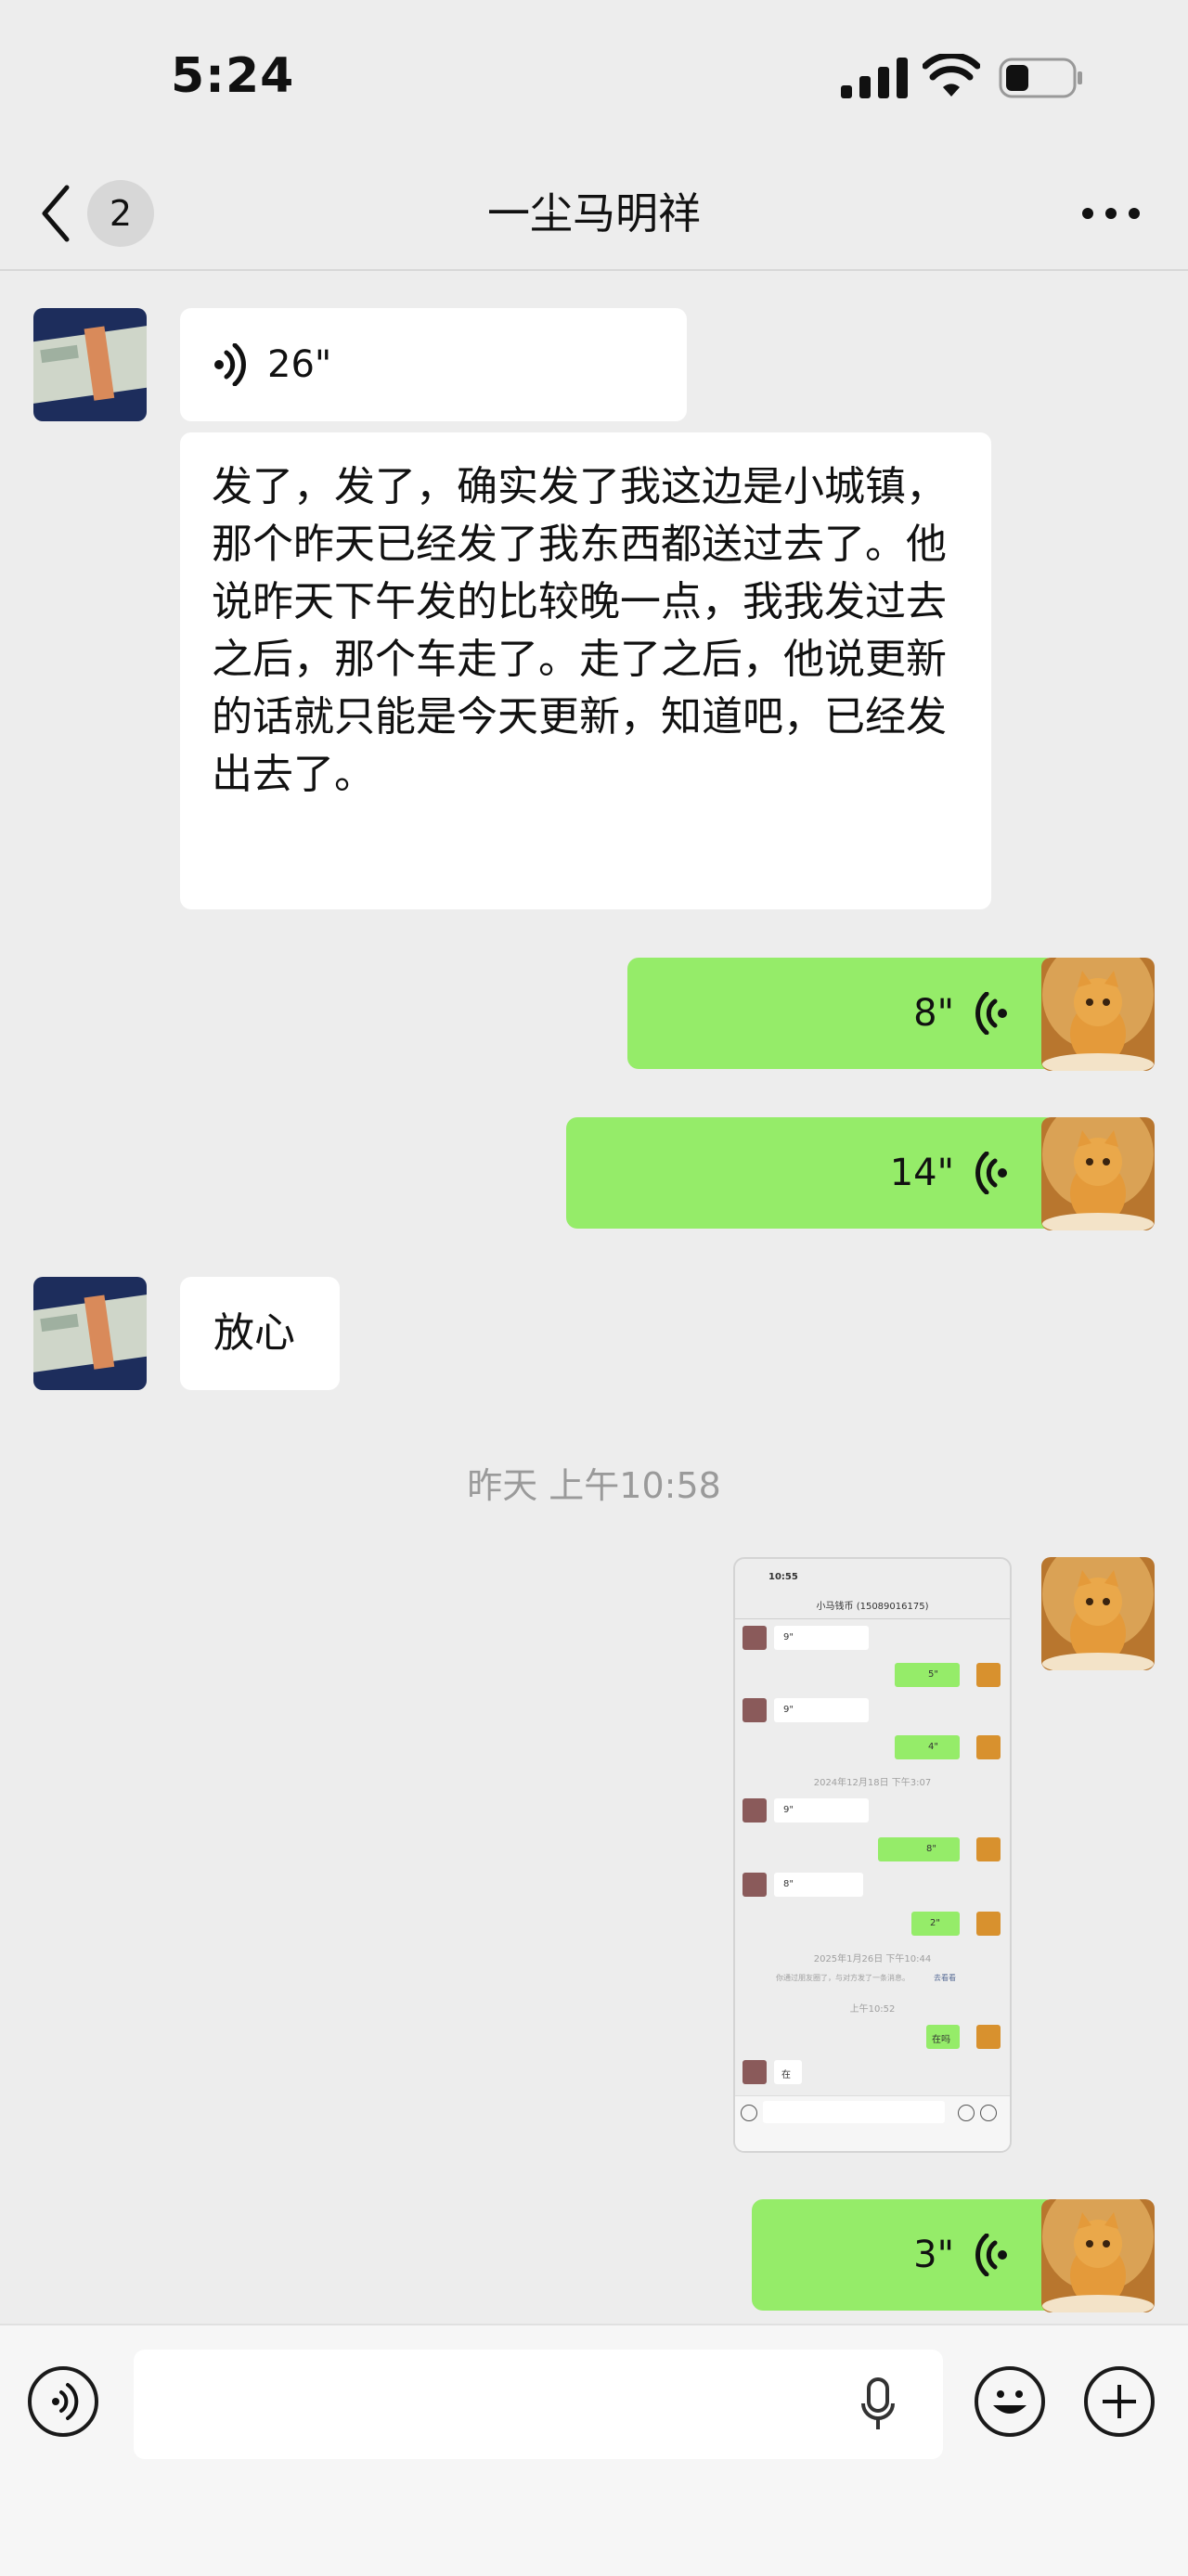 The height and width of the screenshot is (2576, 1188). I want to click on voice-message: 3", so click(904, 2255).